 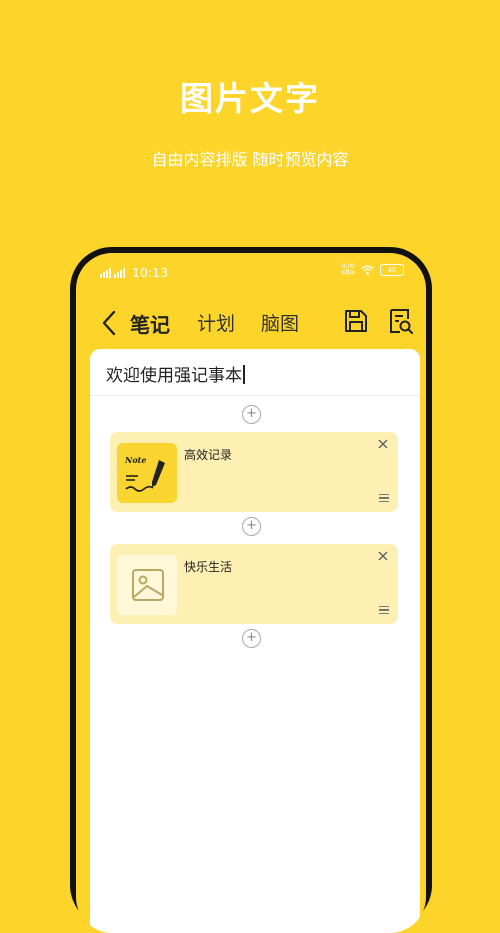 What do you see at coordinates (250, 98) in the screenshot?
I see `promo-headline: 图片文字` at bounding box center [250, 98].